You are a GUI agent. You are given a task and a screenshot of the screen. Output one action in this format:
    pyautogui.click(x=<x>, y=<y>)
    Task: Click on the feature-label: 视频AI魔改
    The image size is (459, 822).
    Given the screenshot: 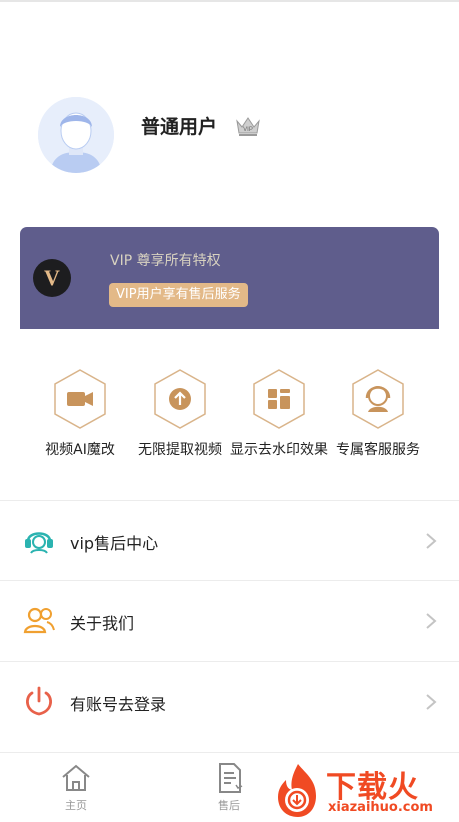 What is the action you would take?
    pyautogui.click(x=80, y=450)
    